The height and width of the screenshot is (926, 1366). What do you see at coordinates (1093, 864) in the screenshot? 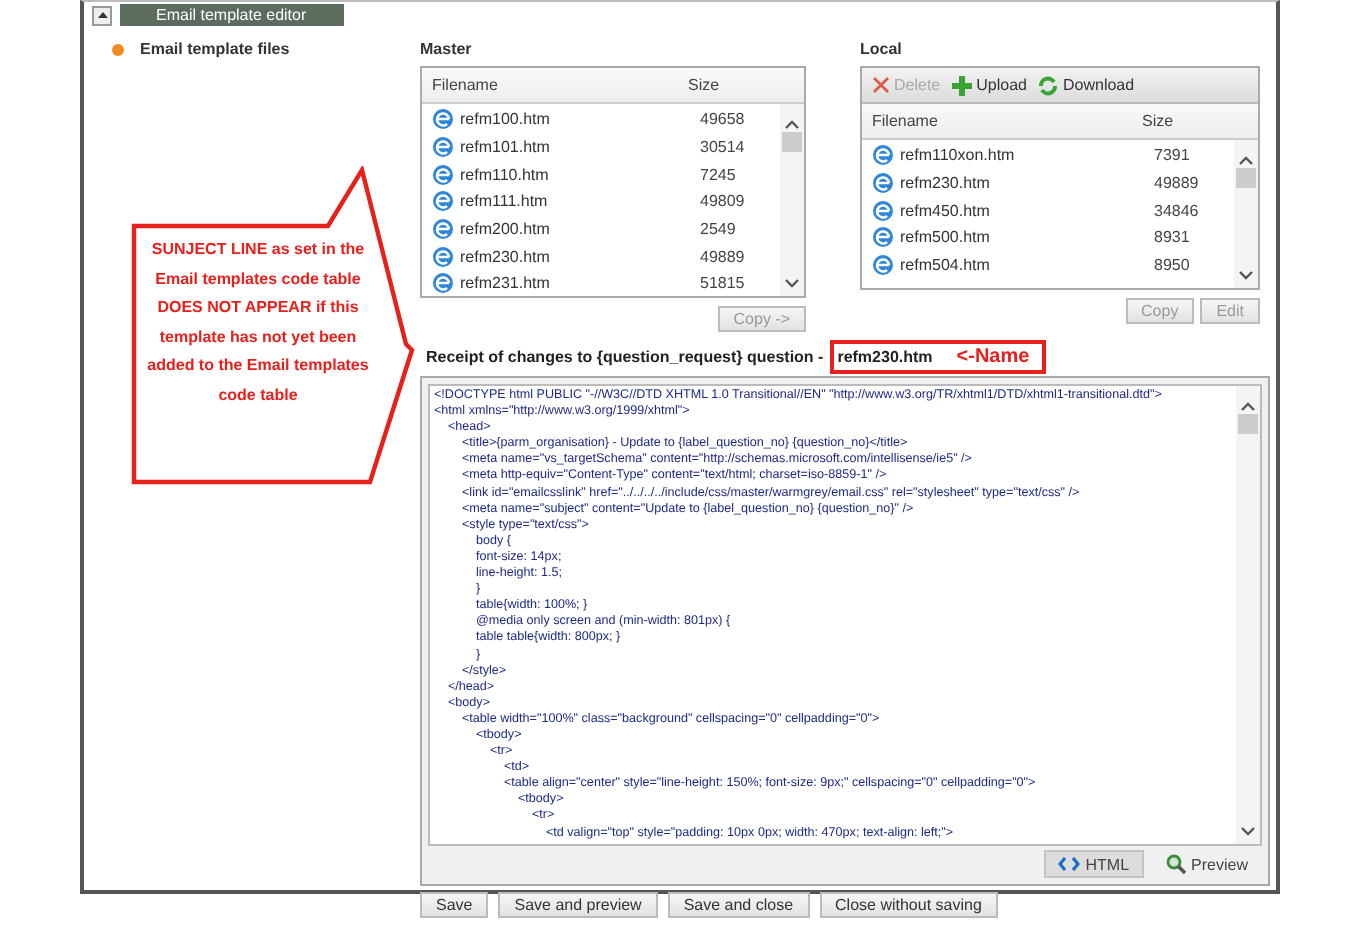
I see `view-tab: HTML` at bounding box center [1093, 864].